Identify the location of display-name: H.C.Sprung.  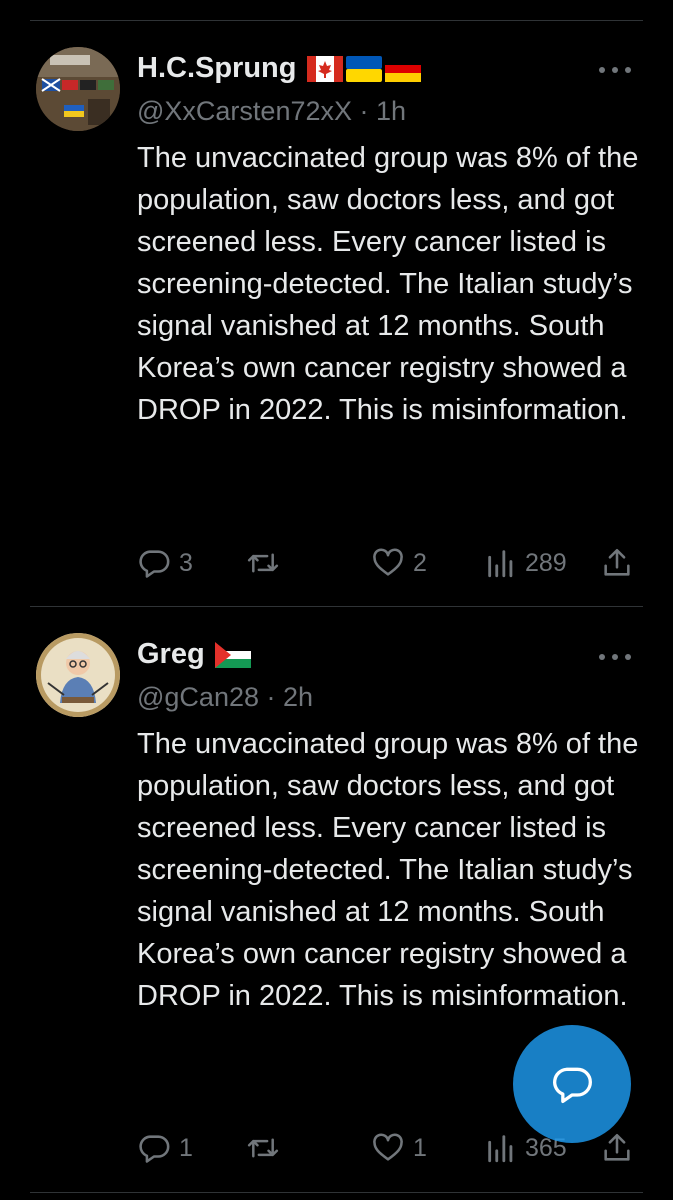
(217, 68).